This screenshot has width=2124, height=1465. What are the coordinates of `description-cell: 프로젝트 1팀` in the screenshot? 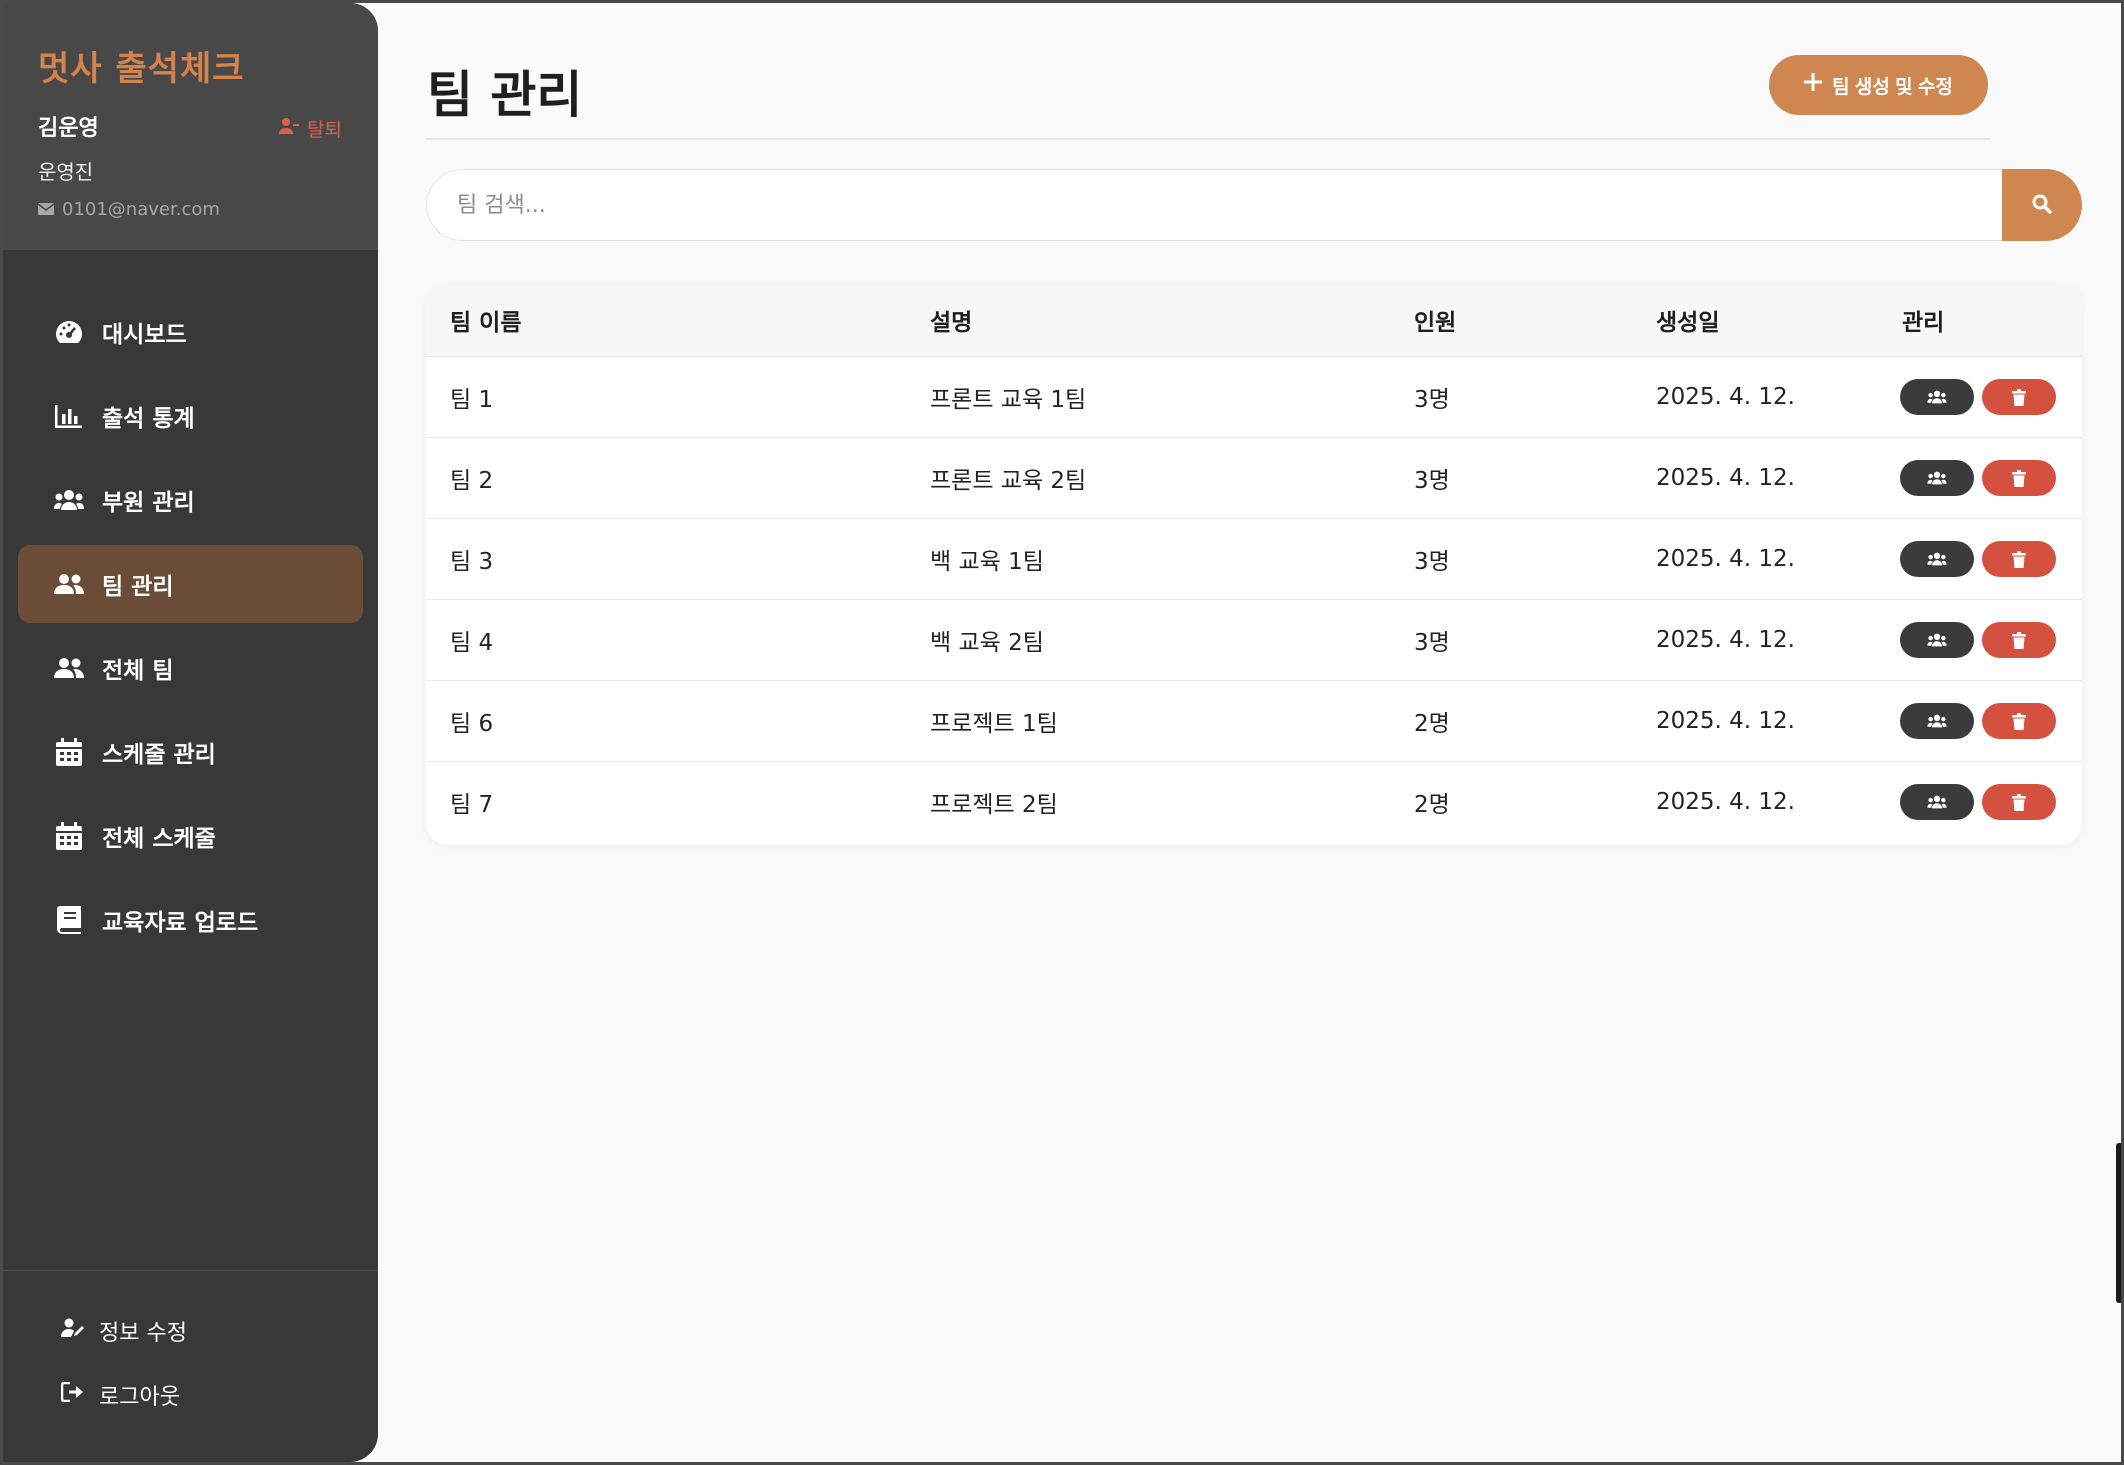 It's located at (994, 724).